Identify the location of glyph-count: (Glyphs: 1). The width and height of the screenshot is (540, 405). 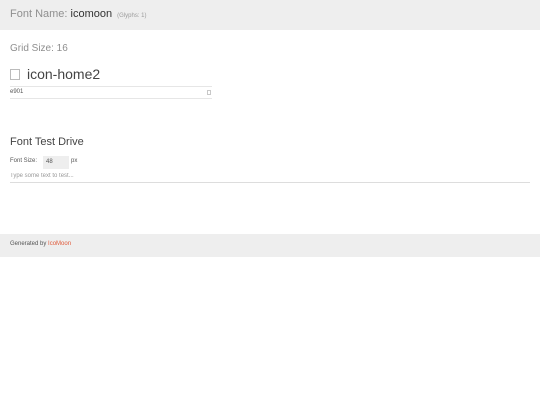
(132, 16).